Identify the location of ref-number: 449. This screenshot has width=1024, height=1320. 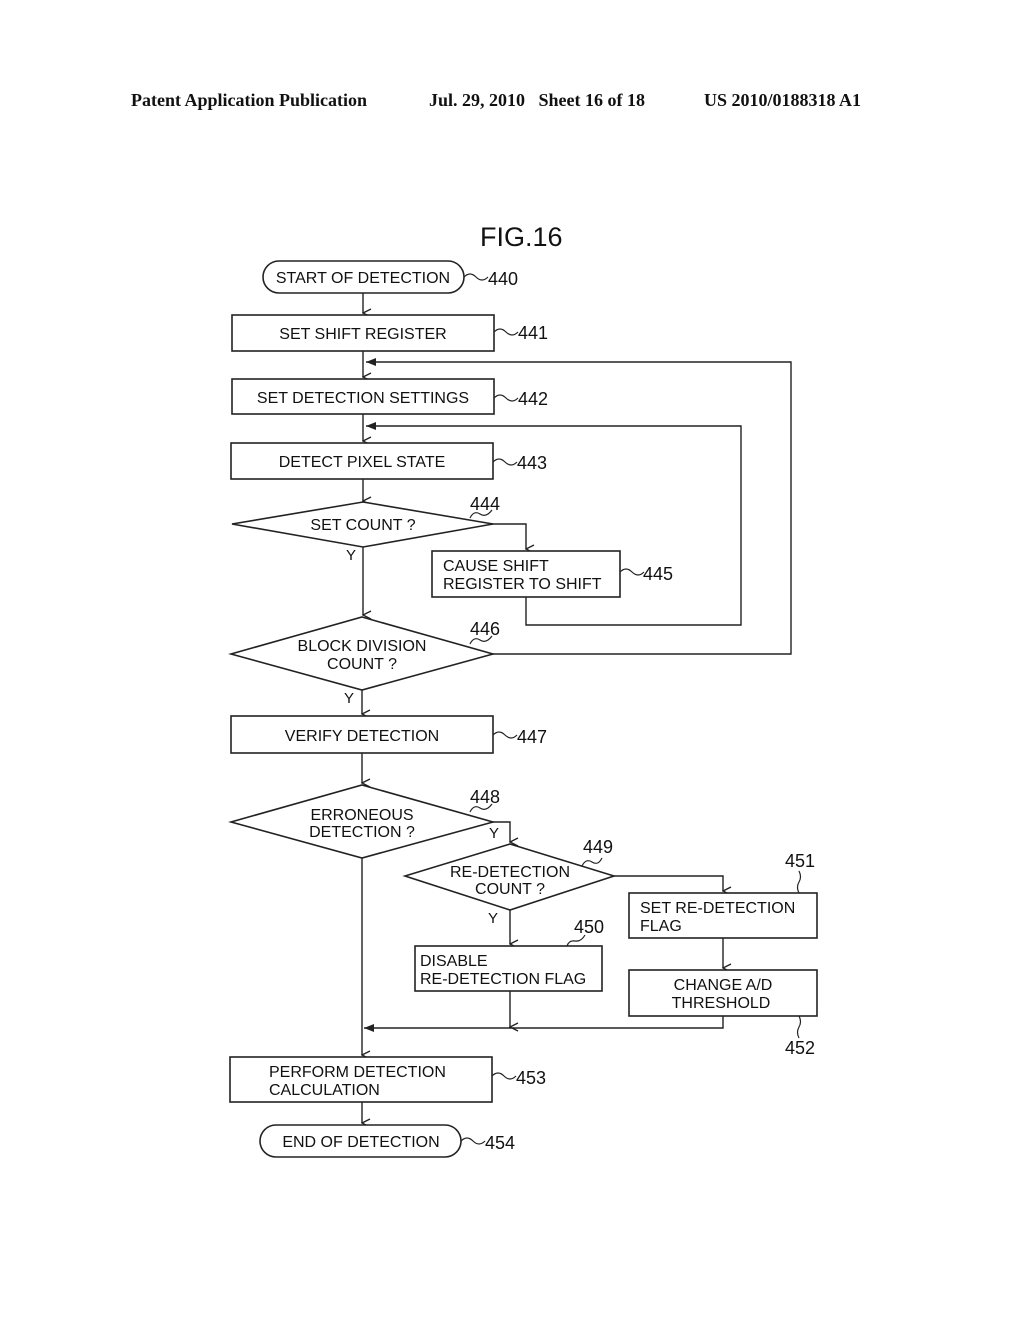
(598, 847).